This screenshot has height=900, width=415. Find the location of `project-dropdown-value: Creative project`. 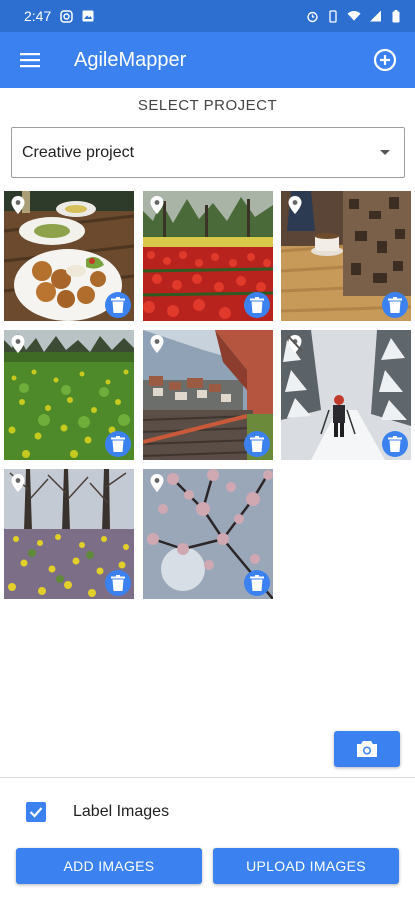

project-dropdown-value: Creative project is located at coordinates (78, 152).